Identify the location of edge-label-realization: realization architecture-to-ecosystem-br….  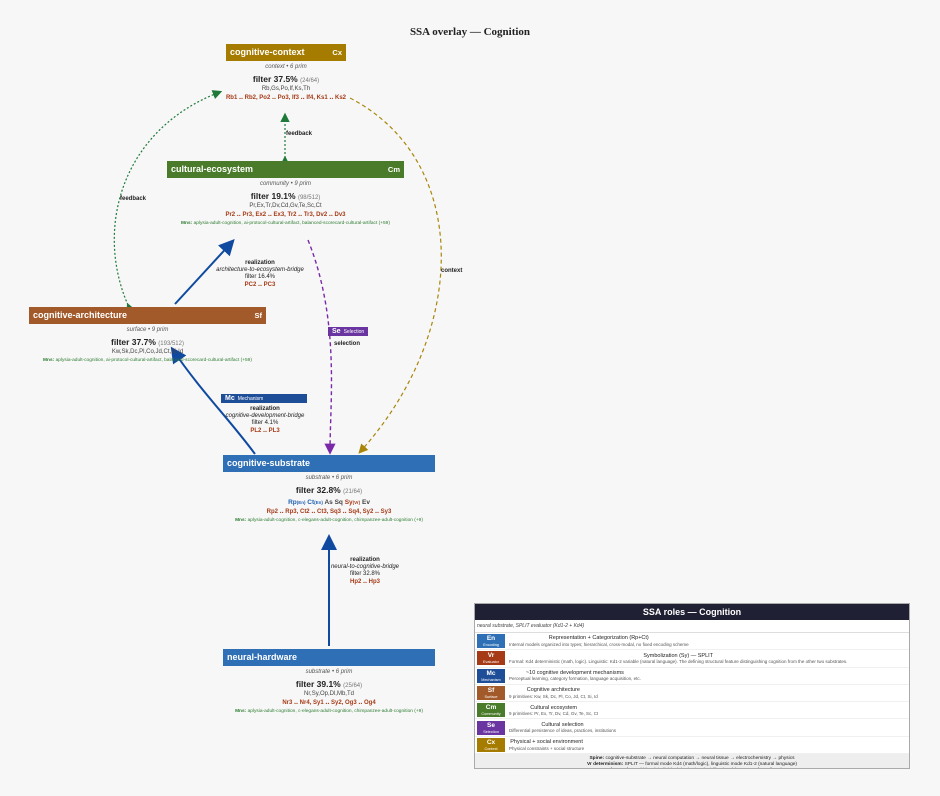
(260, 274).